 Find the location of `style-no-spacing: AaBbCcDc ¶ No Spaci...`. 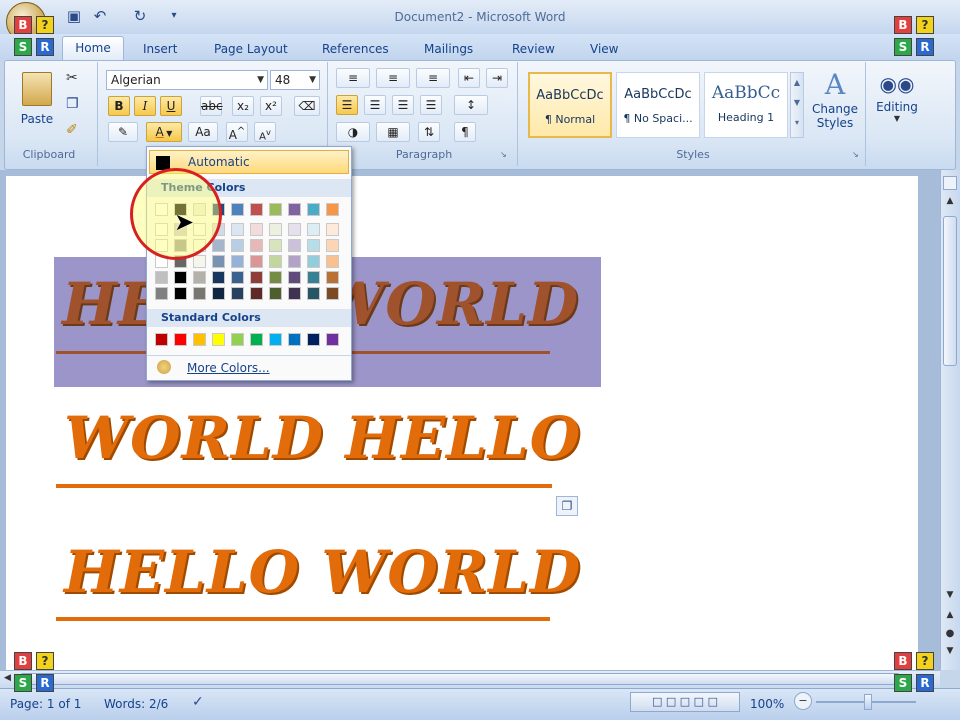

style-no-spacing: AaBbCcDc ¶ No Spaci... is located at coordinates (658, 105).